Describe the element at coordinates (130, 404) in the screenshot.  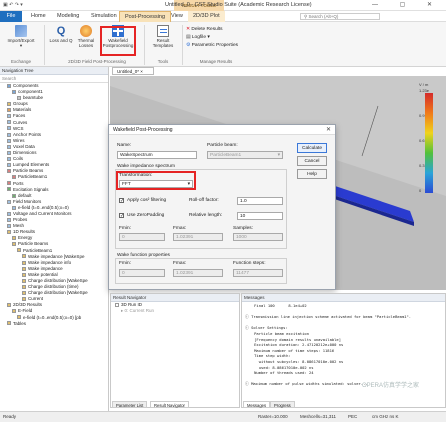
I see `tab-parameter-list: Parameter List` at that location.